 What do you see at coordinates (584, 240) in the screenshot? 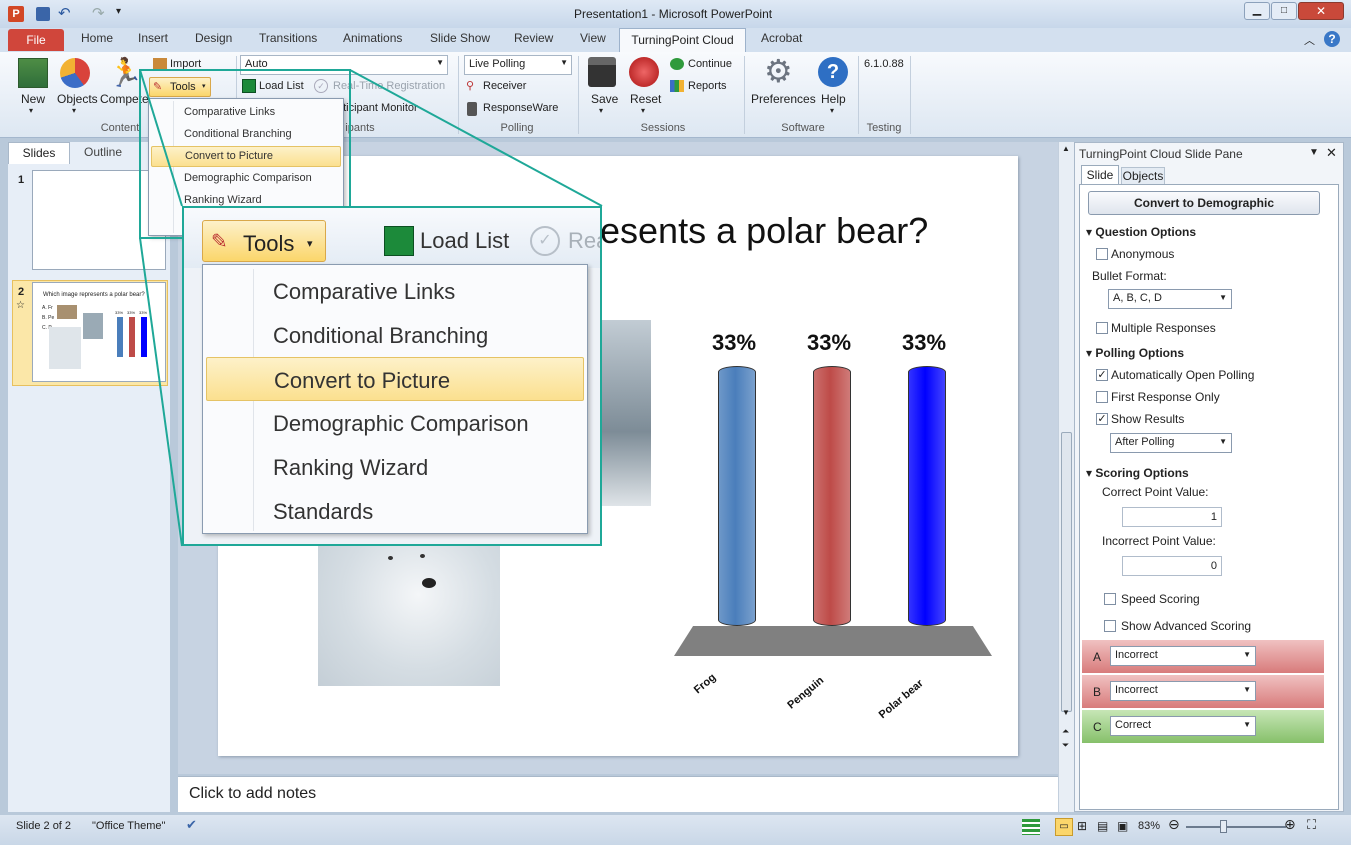
I see `zoom-realtime-label: Rea` at bounding box center [584, 240].